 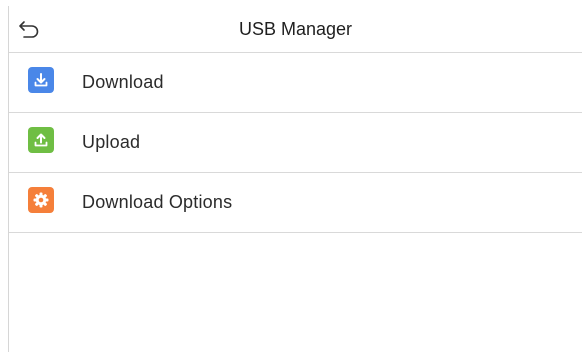 I want to click on download-icon, so click(x=41, y=80).